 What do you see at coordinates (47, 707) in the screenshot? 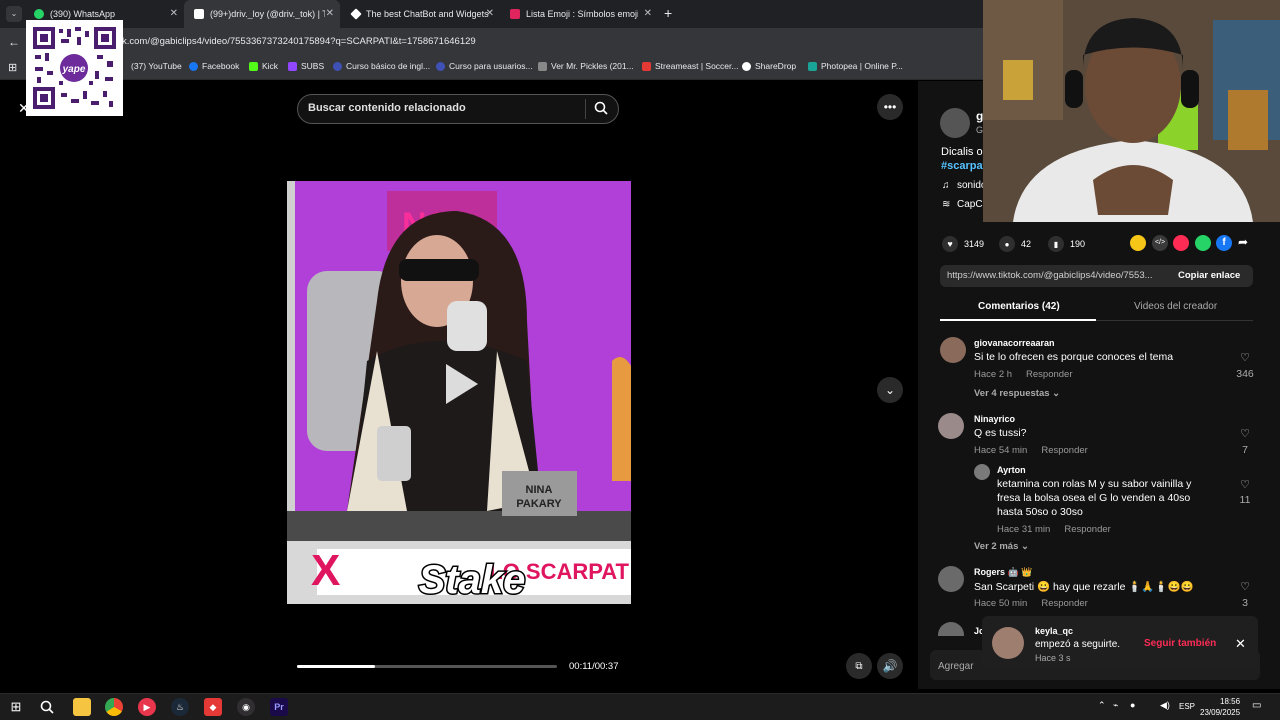
I see `search-taskbar-icon` at bounding box center [47, 707].